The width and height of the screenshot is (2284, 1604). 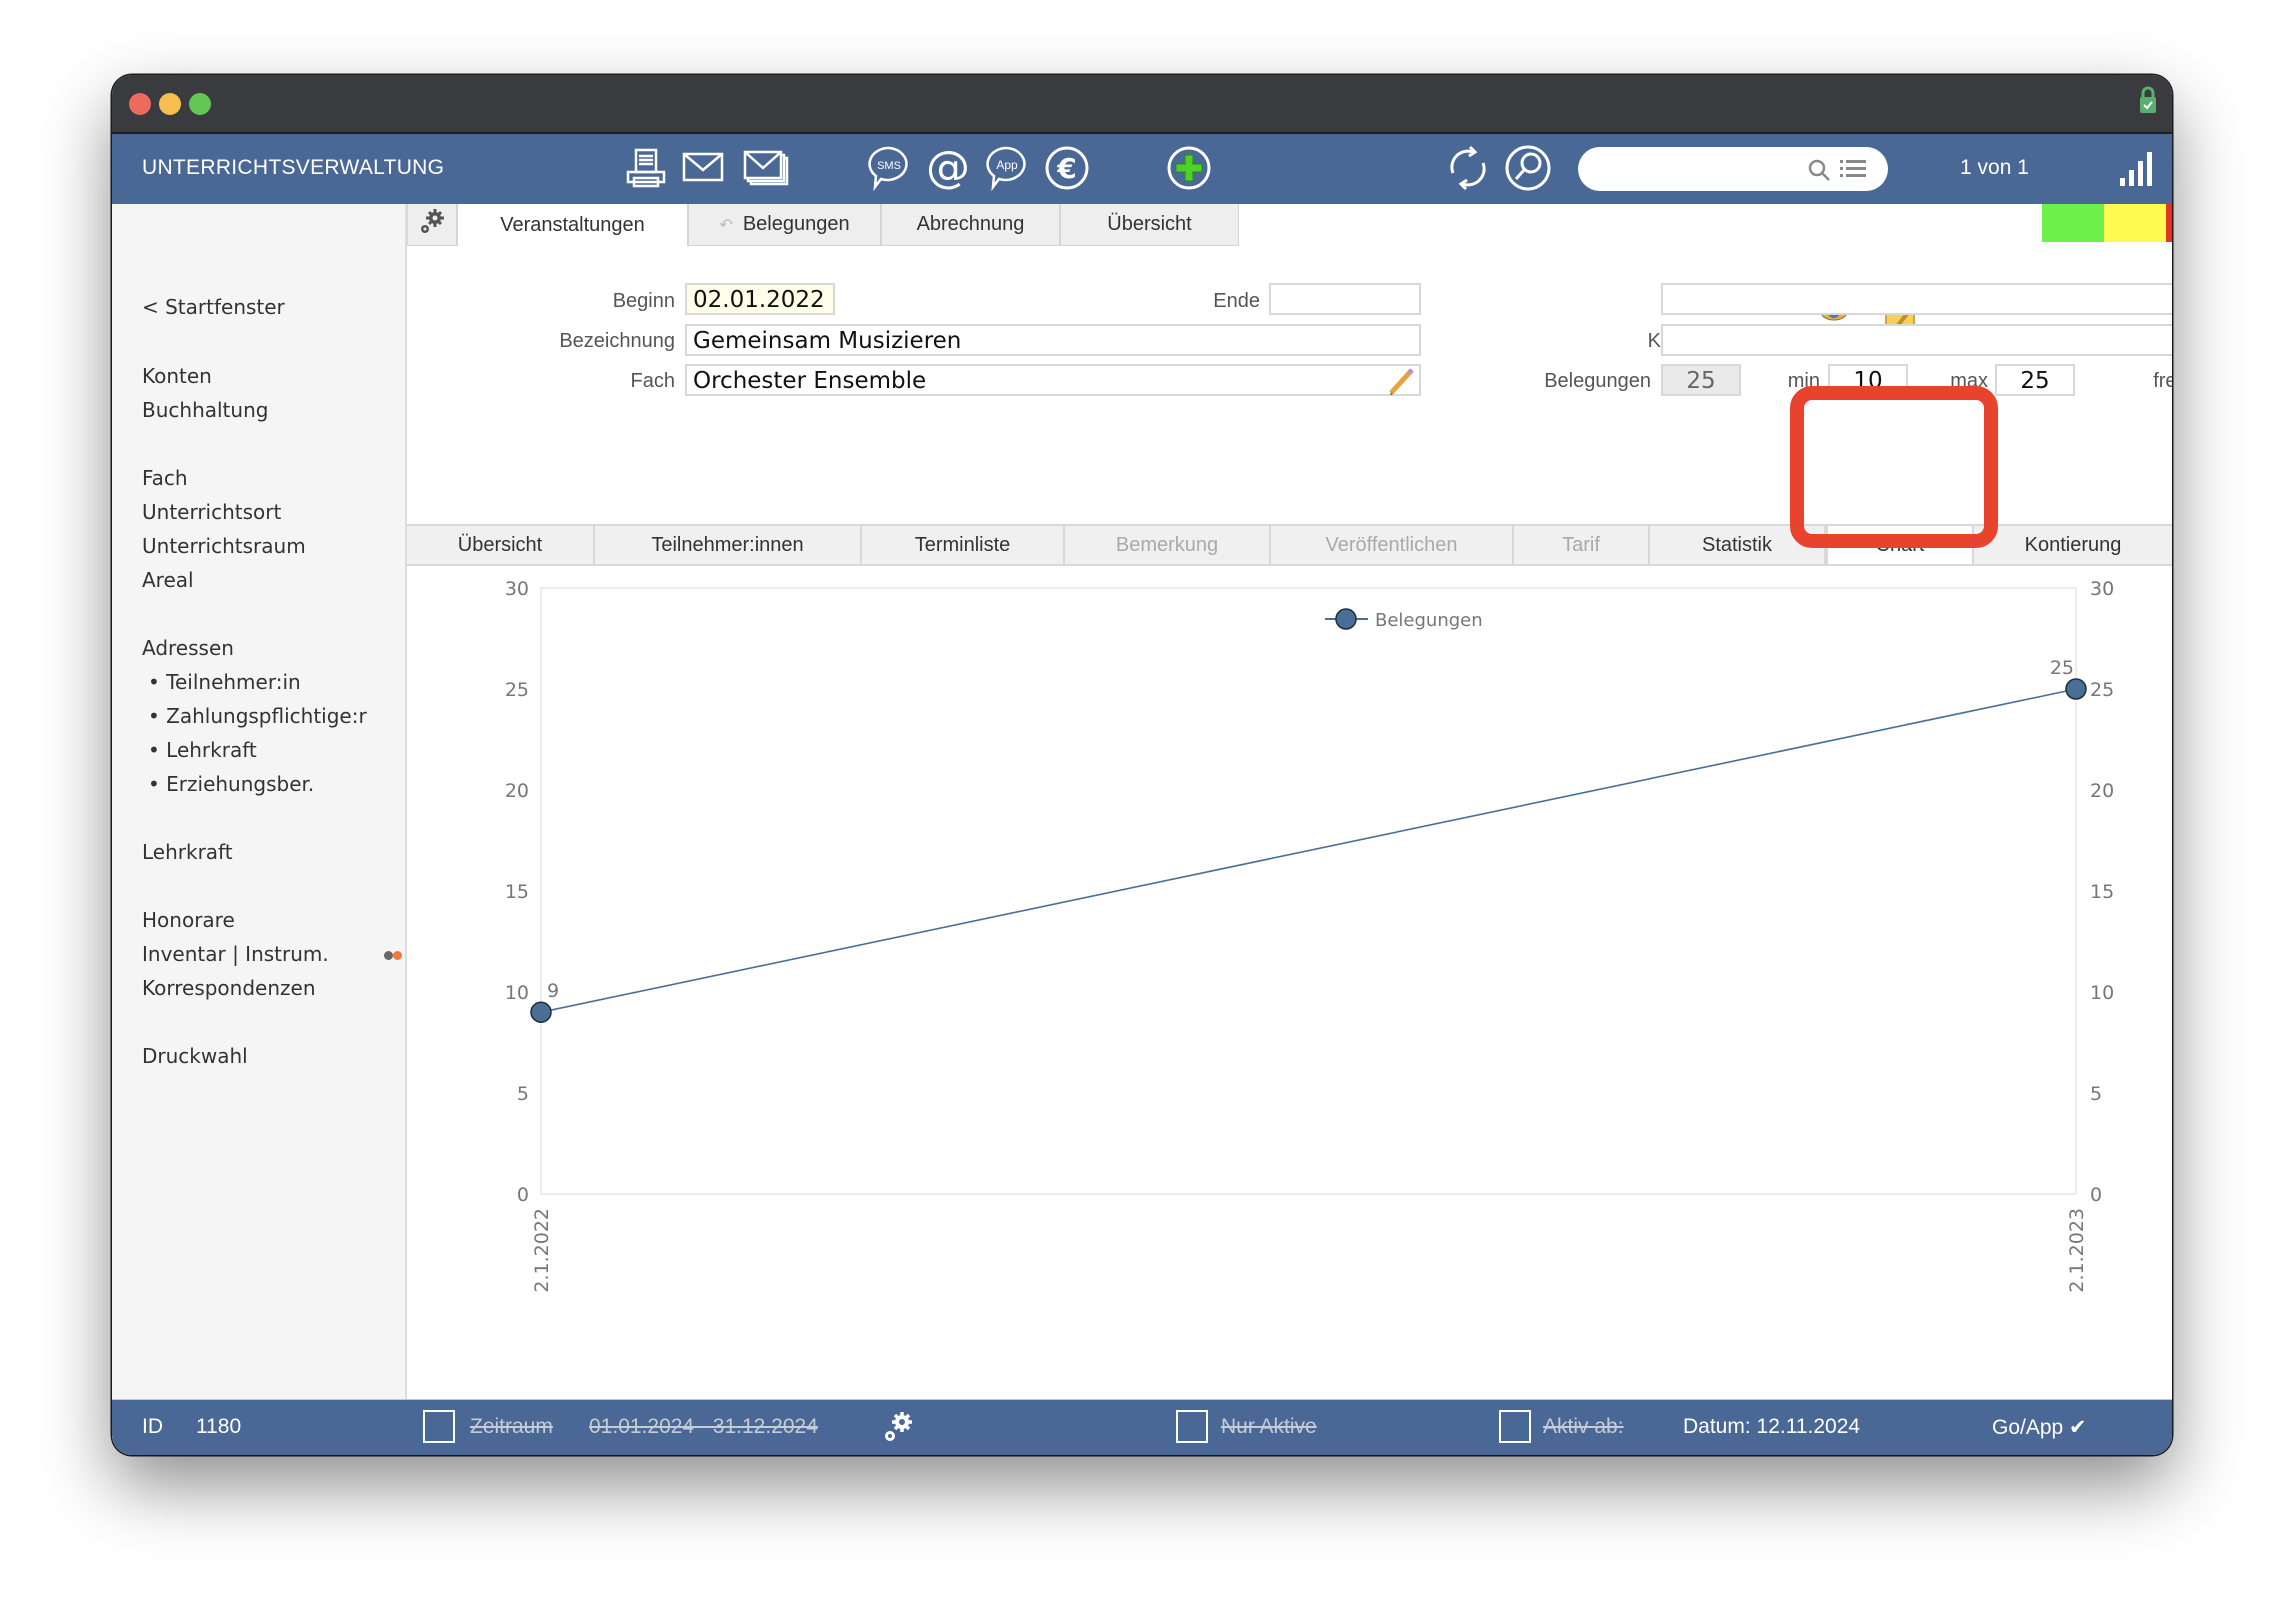 What do you see at coordinates (1429, 620) in the screenshot?
I see `legend-label: Belegungen` at bounding box center [1429, 620].